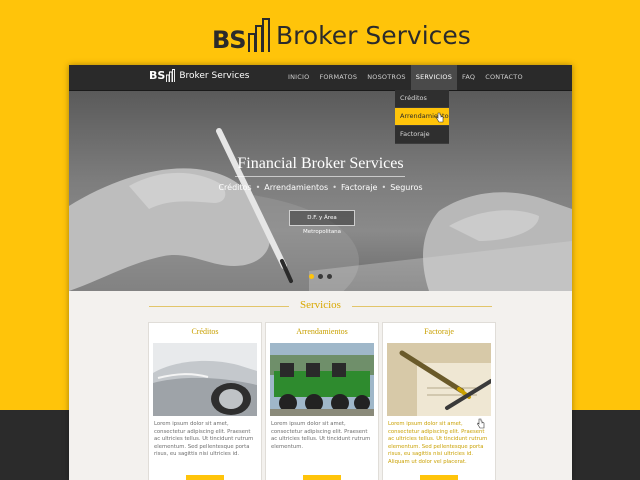 The image size is (640, 480). I want to click on hero-link-arrendamientos: Arrendamientos, so click(296, 187).